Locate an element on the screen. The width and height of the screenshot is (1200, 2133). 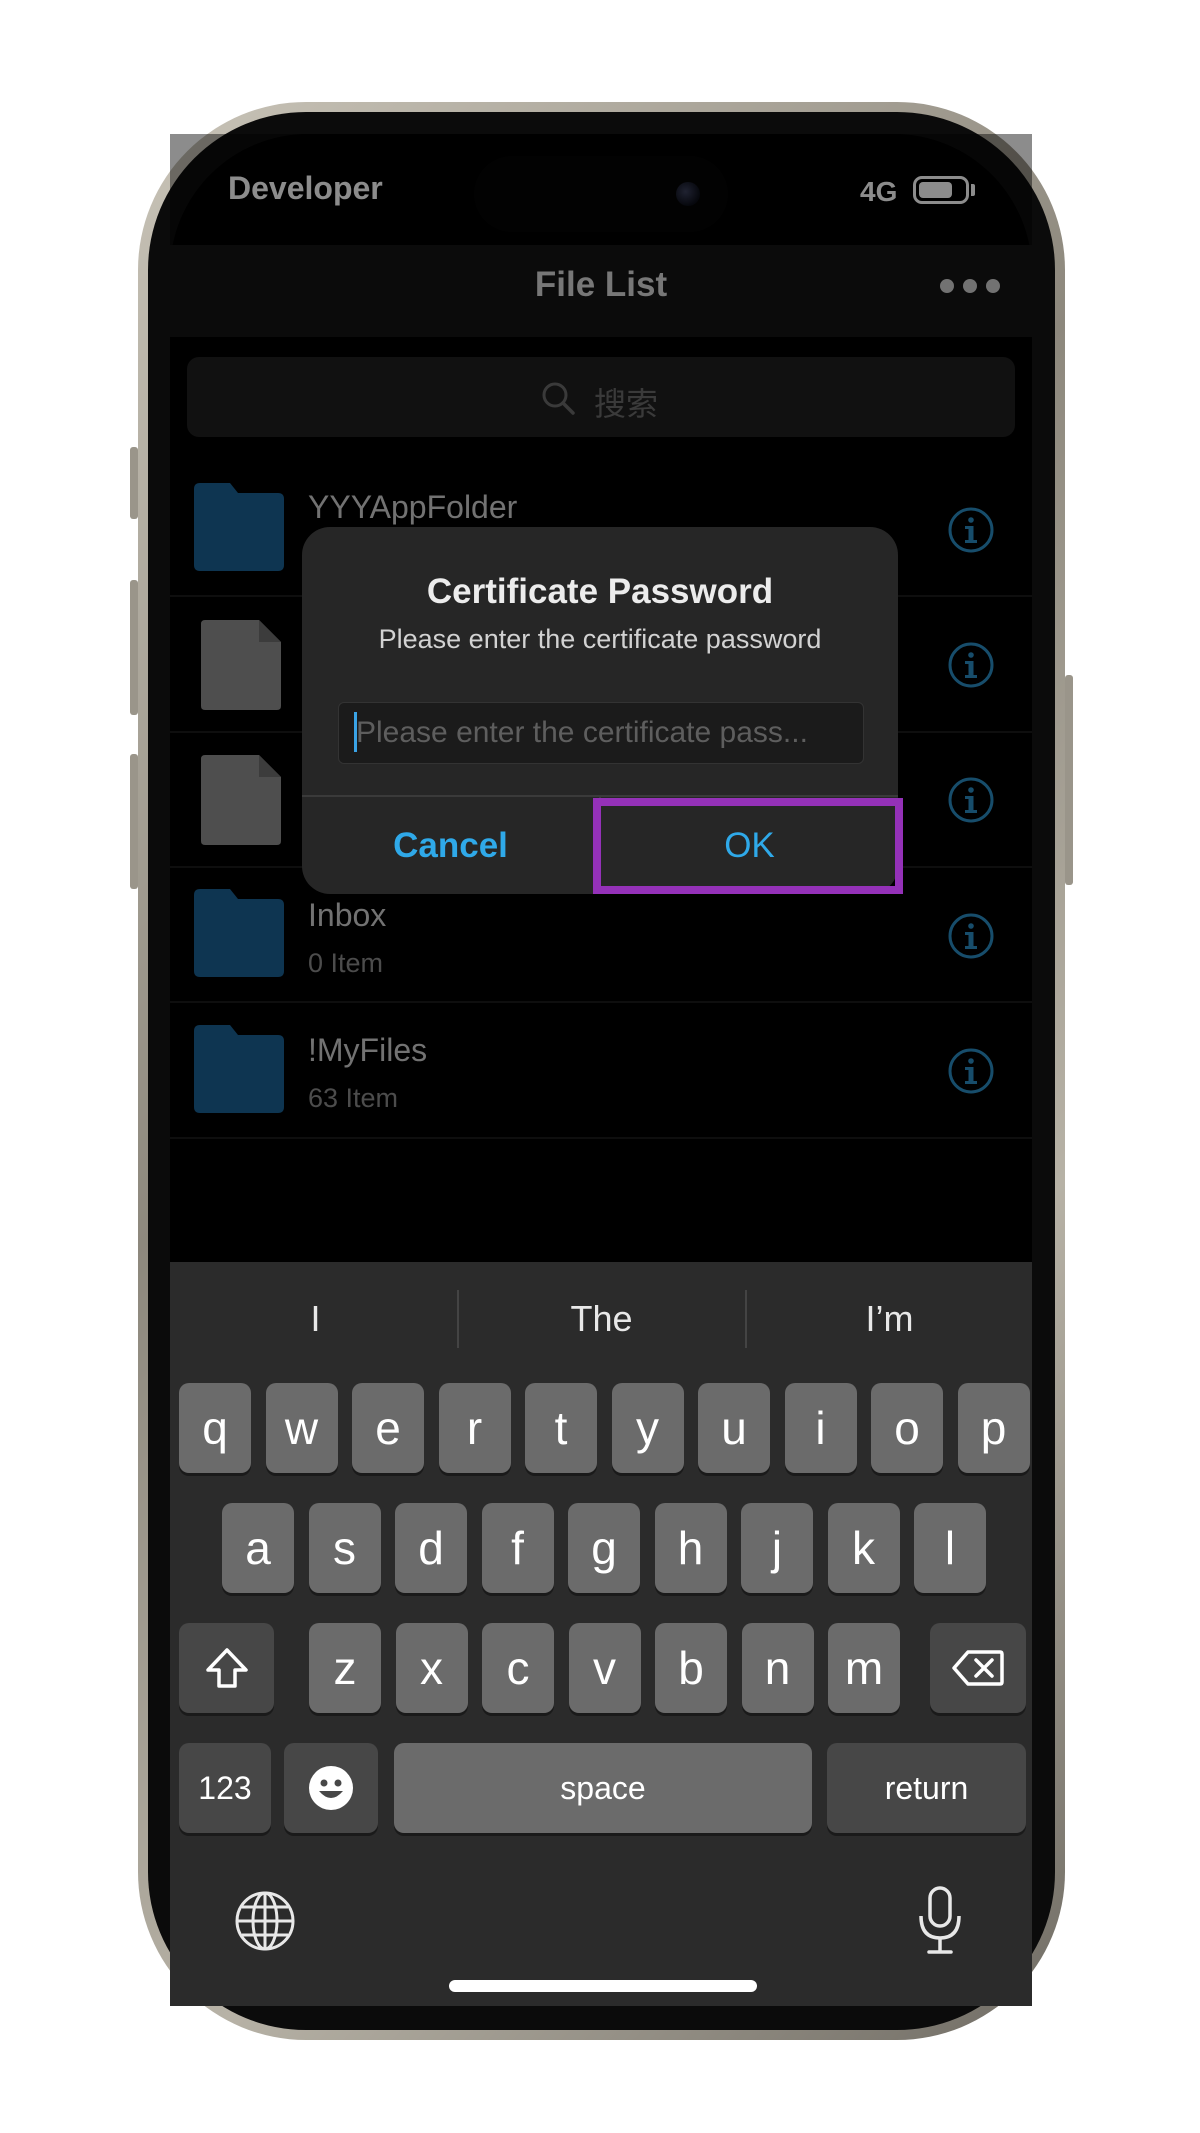
key-e: e is located at coordinates (388, 1428).